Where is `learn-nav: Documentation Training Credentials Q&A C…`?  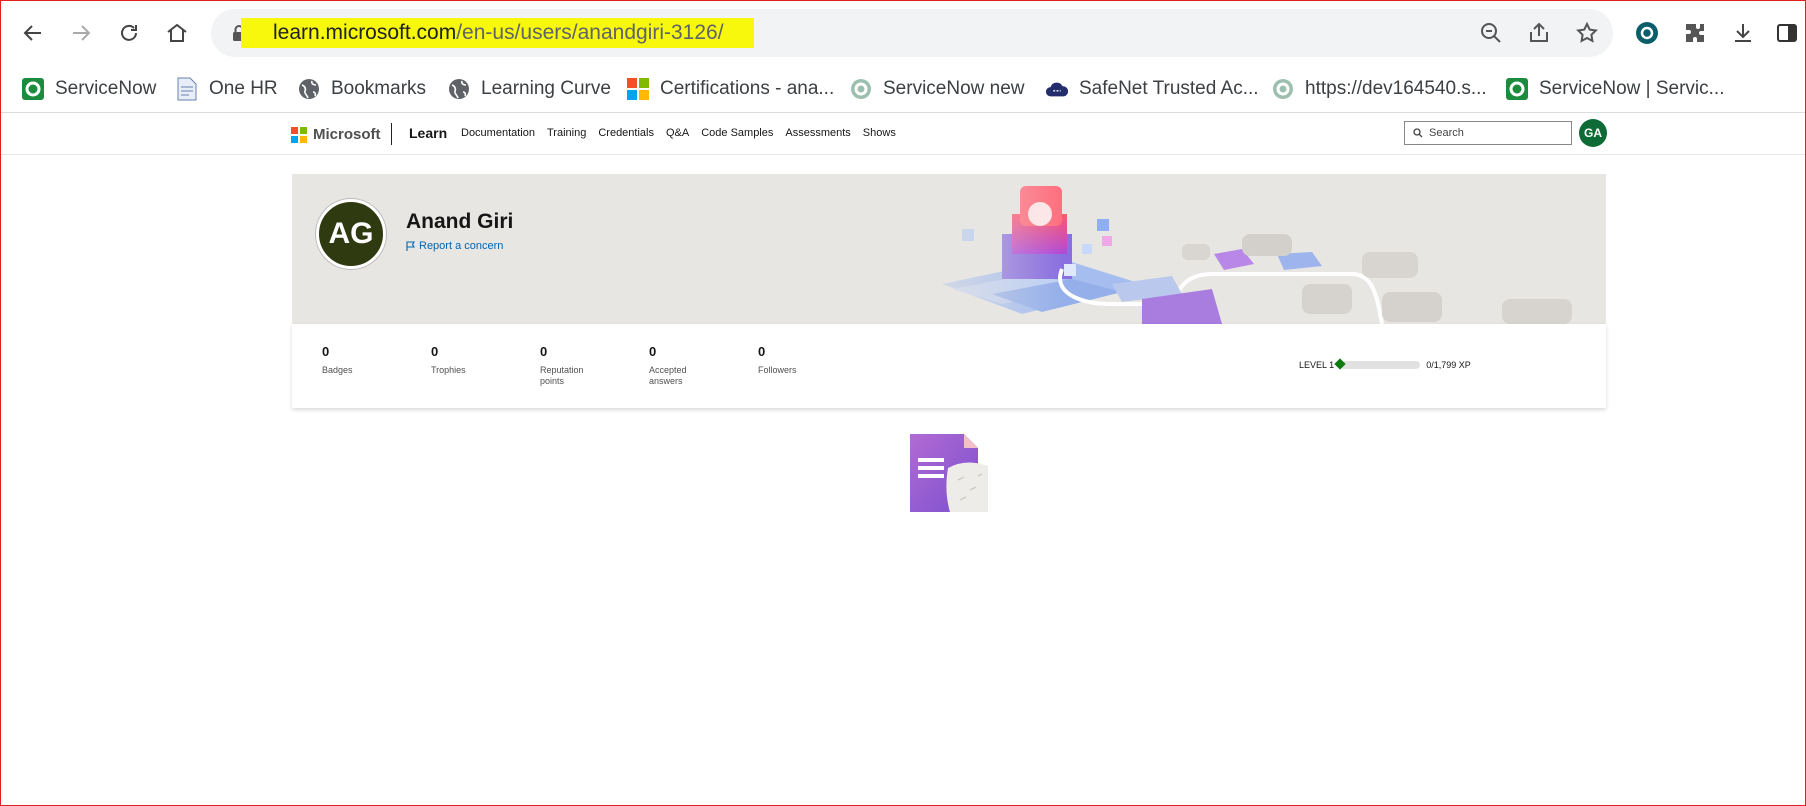 learn-nav: Documentation Training Credentials Q&A C… is located at coordinates (678, 133).